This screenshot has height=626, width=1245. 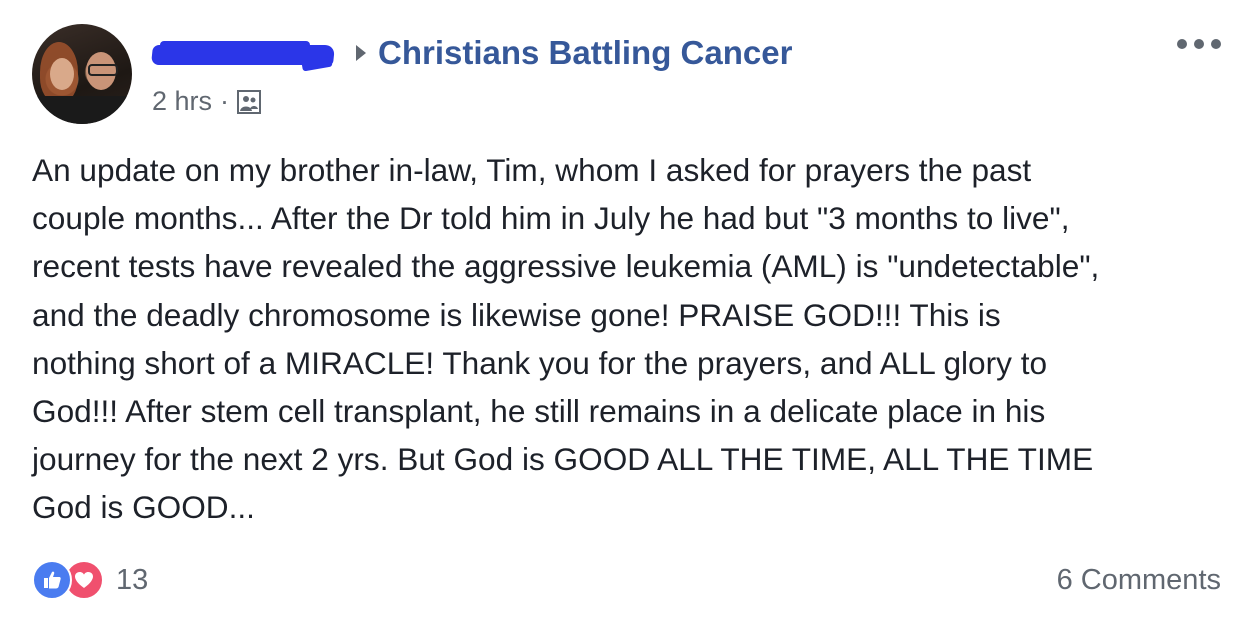 What do you see at coordinates (361, 53) in the screenshot?
I see `caret-right-icon` at bounding box center [361, 53].